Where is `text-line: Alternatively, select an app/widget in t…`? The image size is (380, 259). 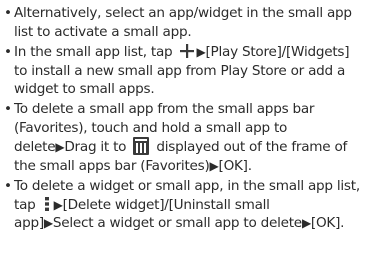 text-line: Alternatively, select an app/widget in t… is located at coordinates (183, 13).